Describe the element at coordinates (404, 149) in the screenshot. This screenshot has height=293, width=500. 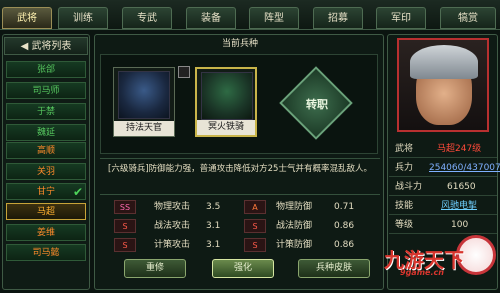
I see `info-key: 武将` at that location.